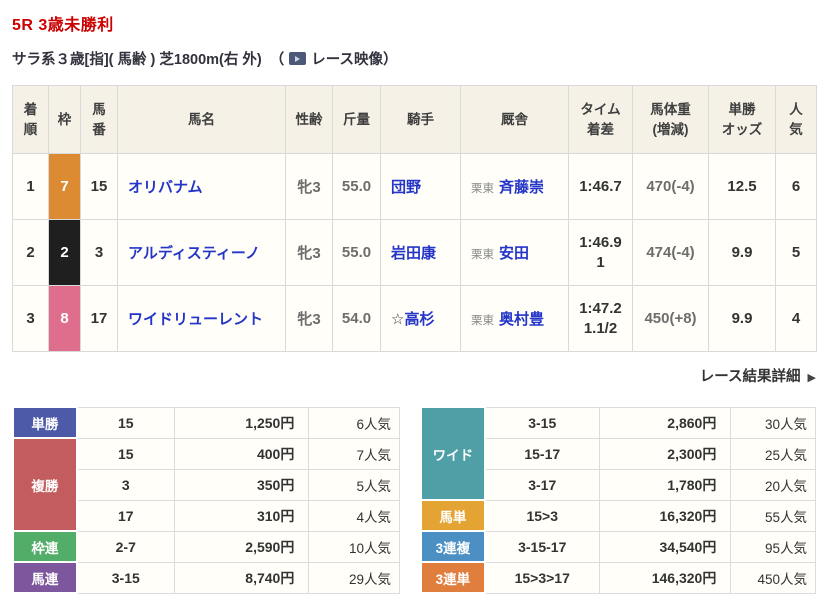  What do you see at coordinates (390, 60) in the screenshot?
I see `paren-close: ）` at bounding box center [390, 60].